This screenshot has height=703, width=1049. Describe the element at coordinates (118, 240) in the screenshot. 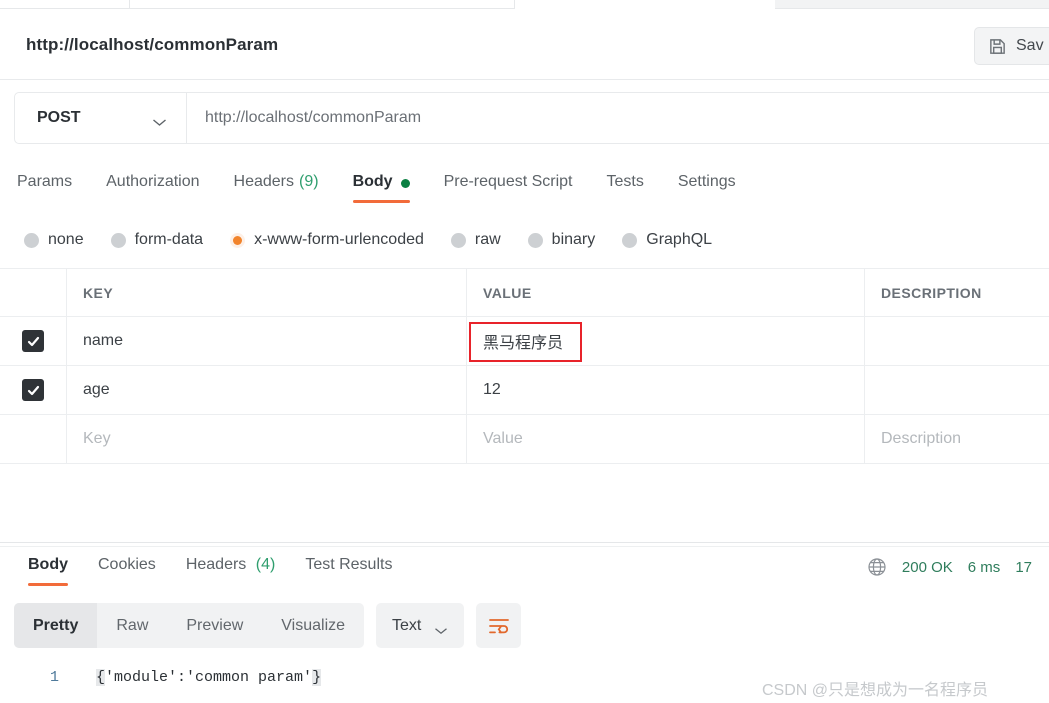

I see `radio-form-data-icon` at that location.